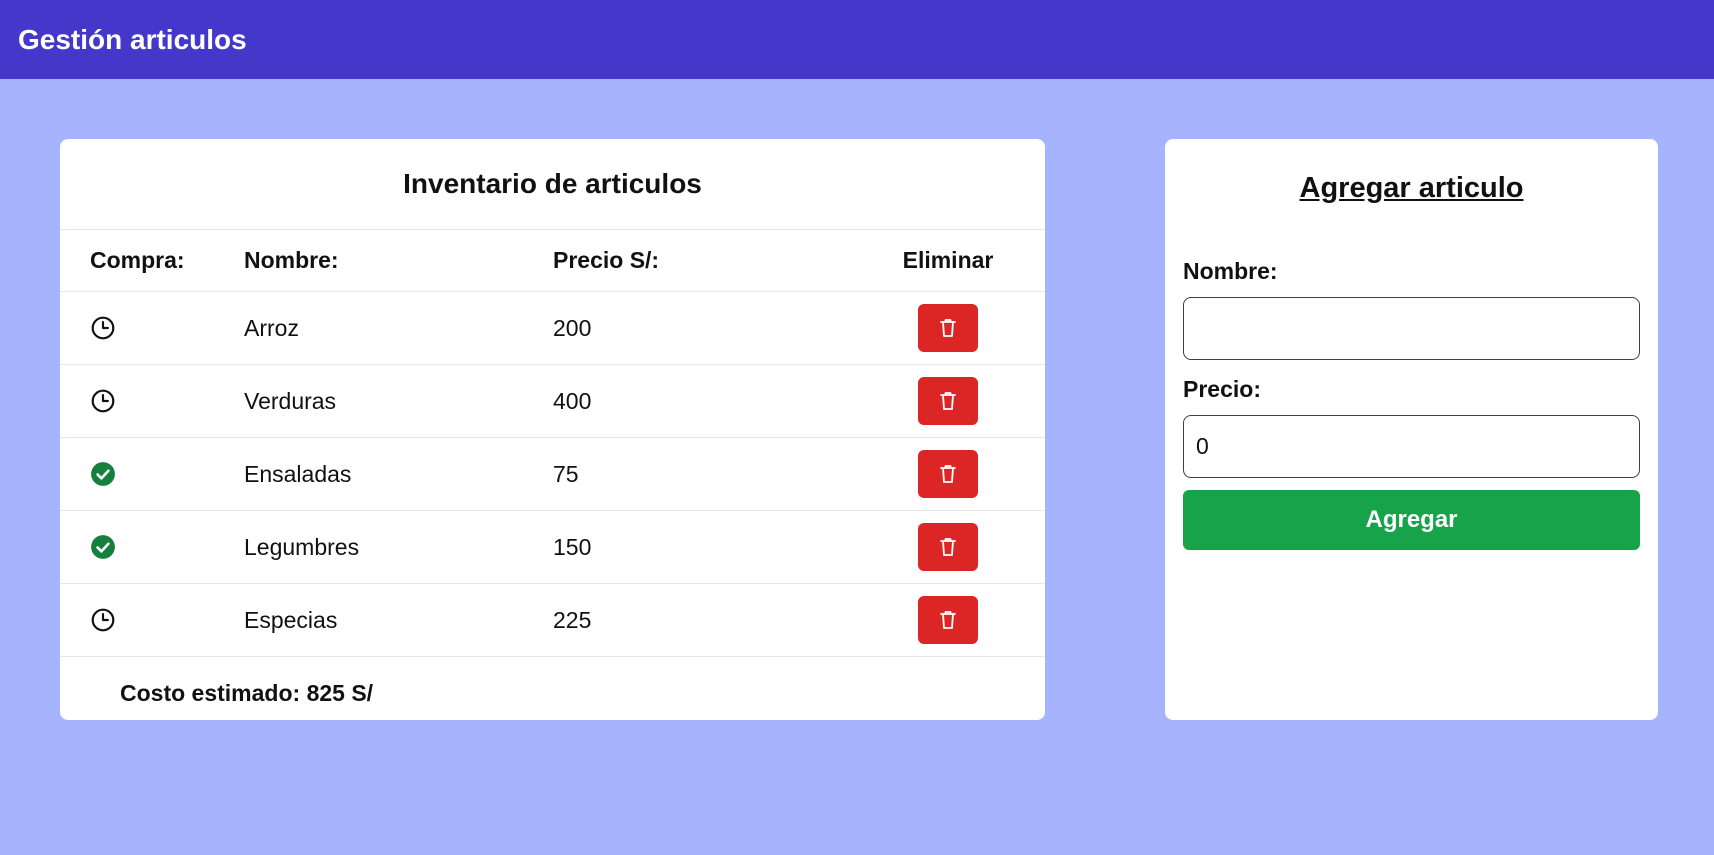  Describe the element at coordinates (552, 474) in the screenshot. I see `table-row: Ensaladas 75` at that location.